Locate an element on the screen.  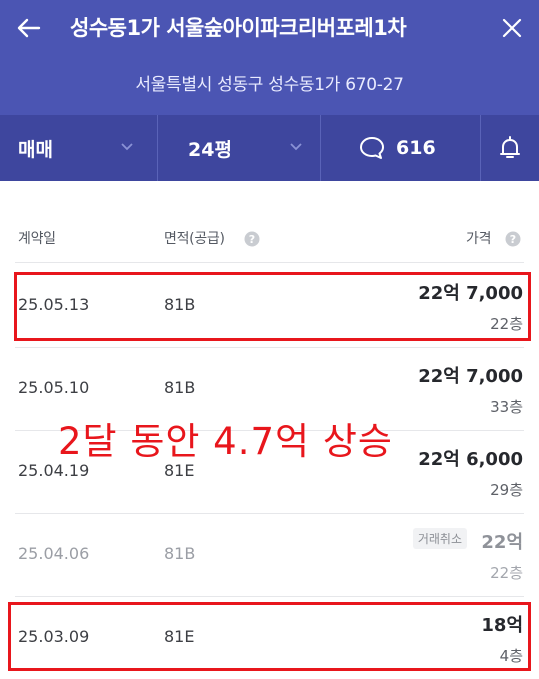
filter-bar: 매매 24평 616 is located at coordinates (269, 148).